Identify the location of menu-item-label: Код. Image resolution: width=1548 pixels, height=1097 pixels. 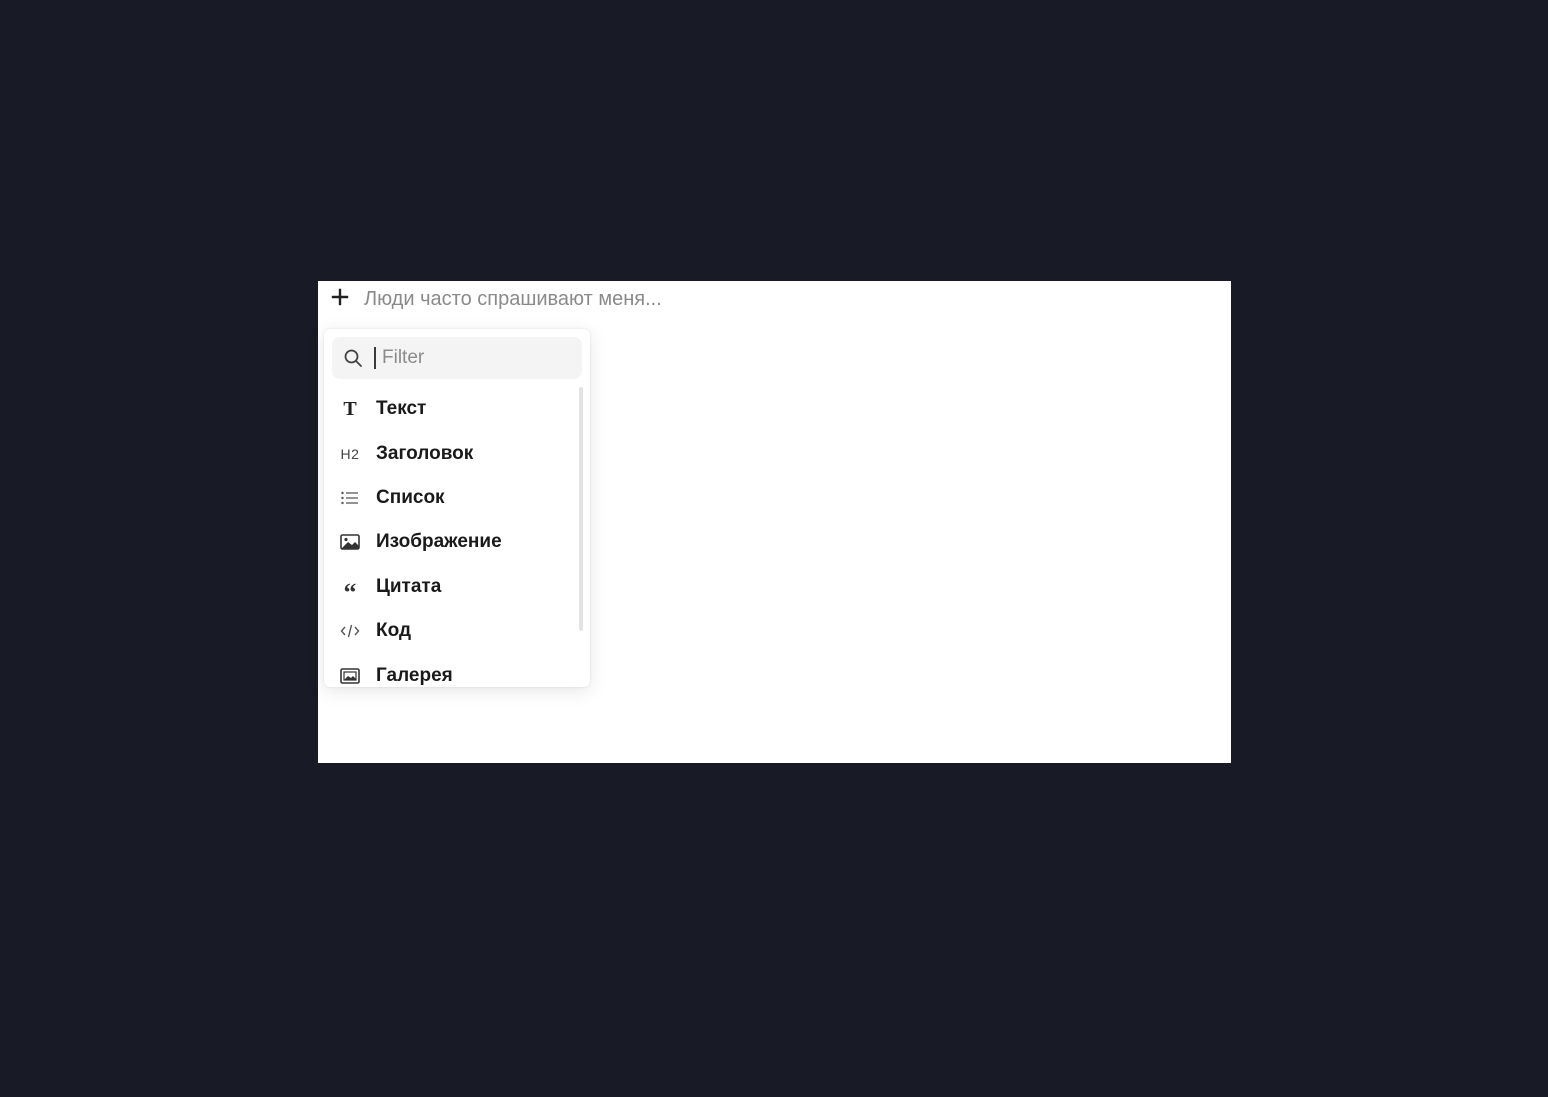
(394, 631).